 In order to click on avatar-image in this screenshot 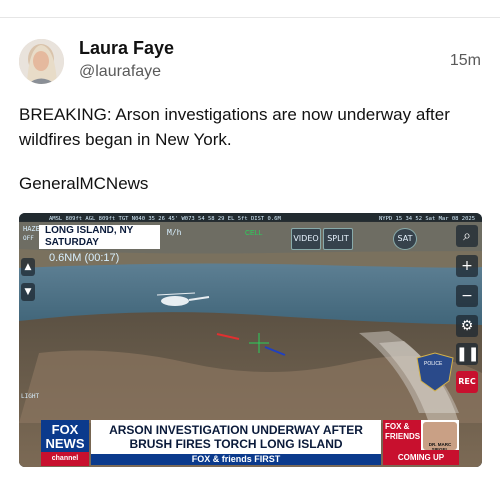, I will do `click(41, 61)`.